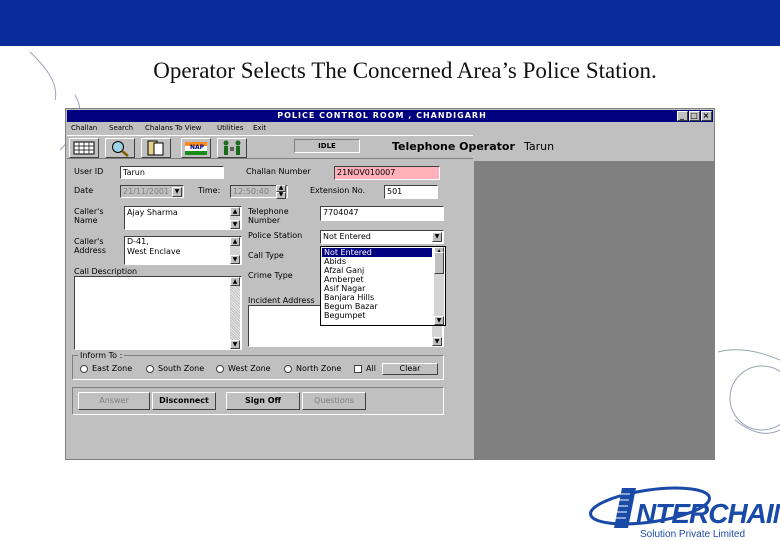  Describe the element at coordinates (209, 190) in the screenshot. I see `time-label: Time:` at that location.